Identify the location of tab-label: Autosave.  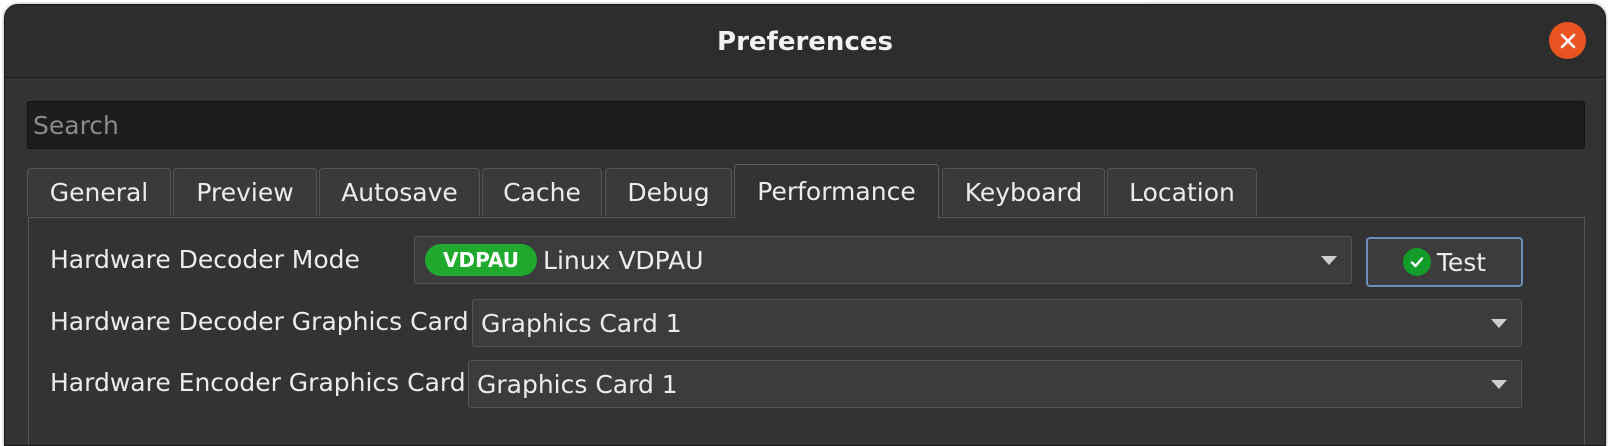
(399, 192).